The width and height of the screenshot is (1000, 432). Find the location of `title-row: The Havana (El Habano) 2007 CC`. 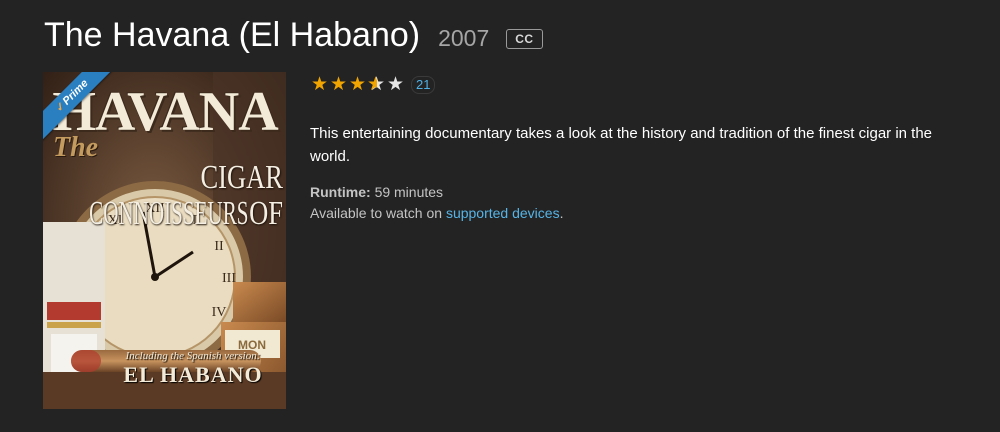

title-row: The Havana (El Habano) 2007 CC is located at coordinates (293, 35).